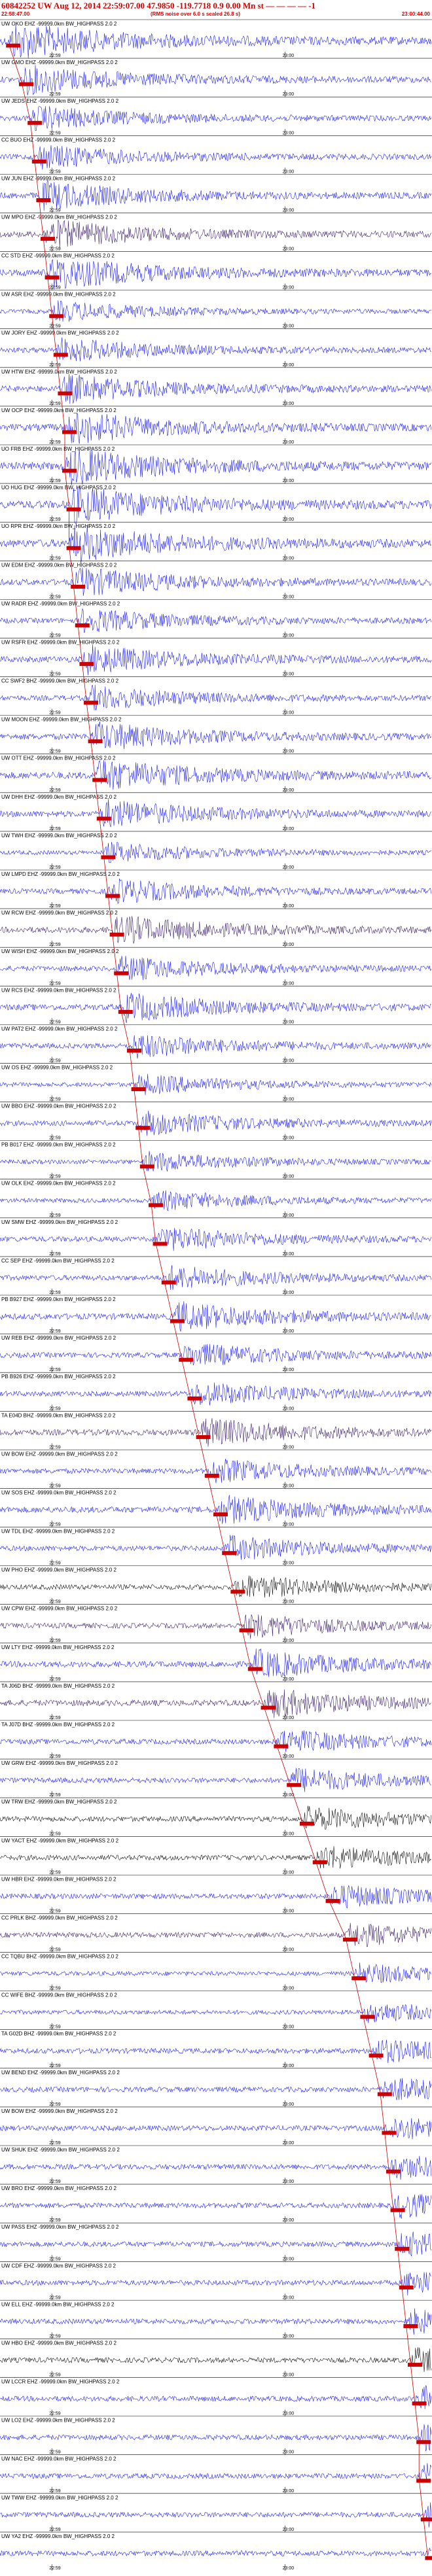 Image resolution: width=432 pixels, height=2576 pixels. I want to click on channel-label: UW RADR EHZ -99999.0km BW_HIGHPASS 2.0 2, so click(60, 603).